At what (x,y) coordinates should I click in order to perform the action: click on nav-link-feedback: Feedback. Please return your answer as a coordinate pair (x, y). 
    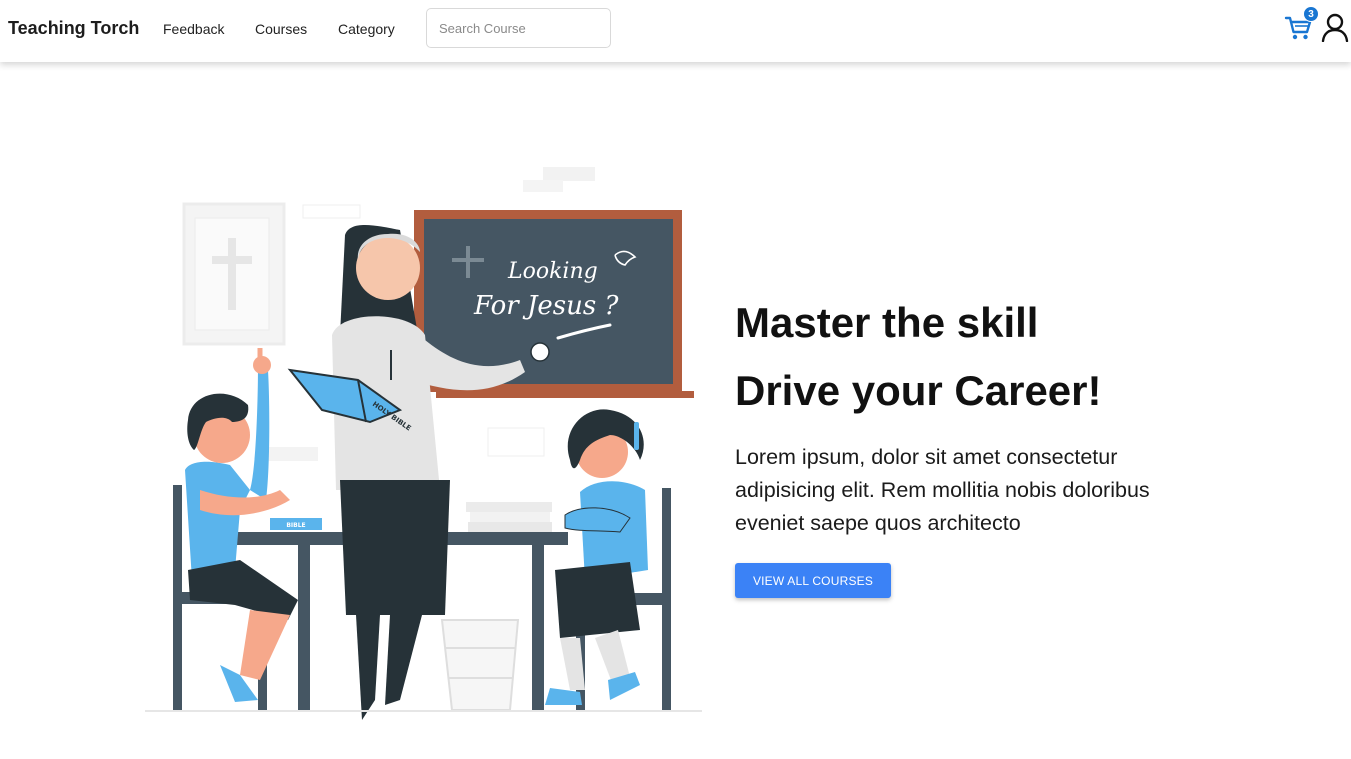
    Looking at the image, I should click on (193, 29).